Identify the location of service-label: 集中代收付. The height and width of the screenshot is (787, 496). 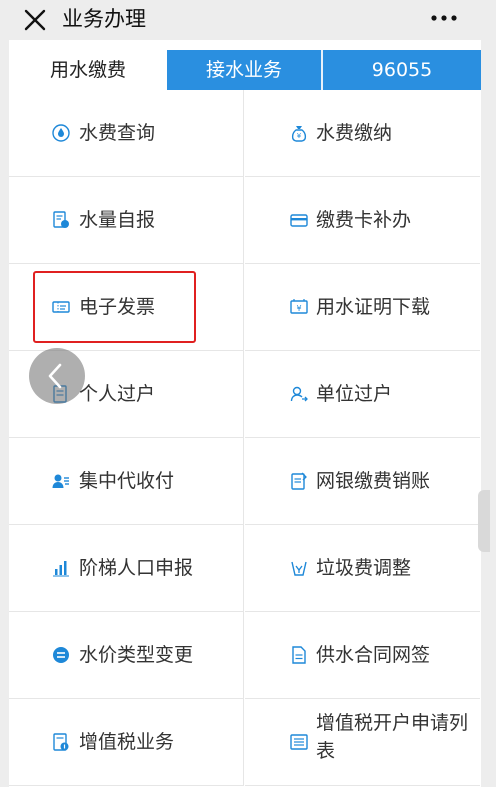
(127, 481).